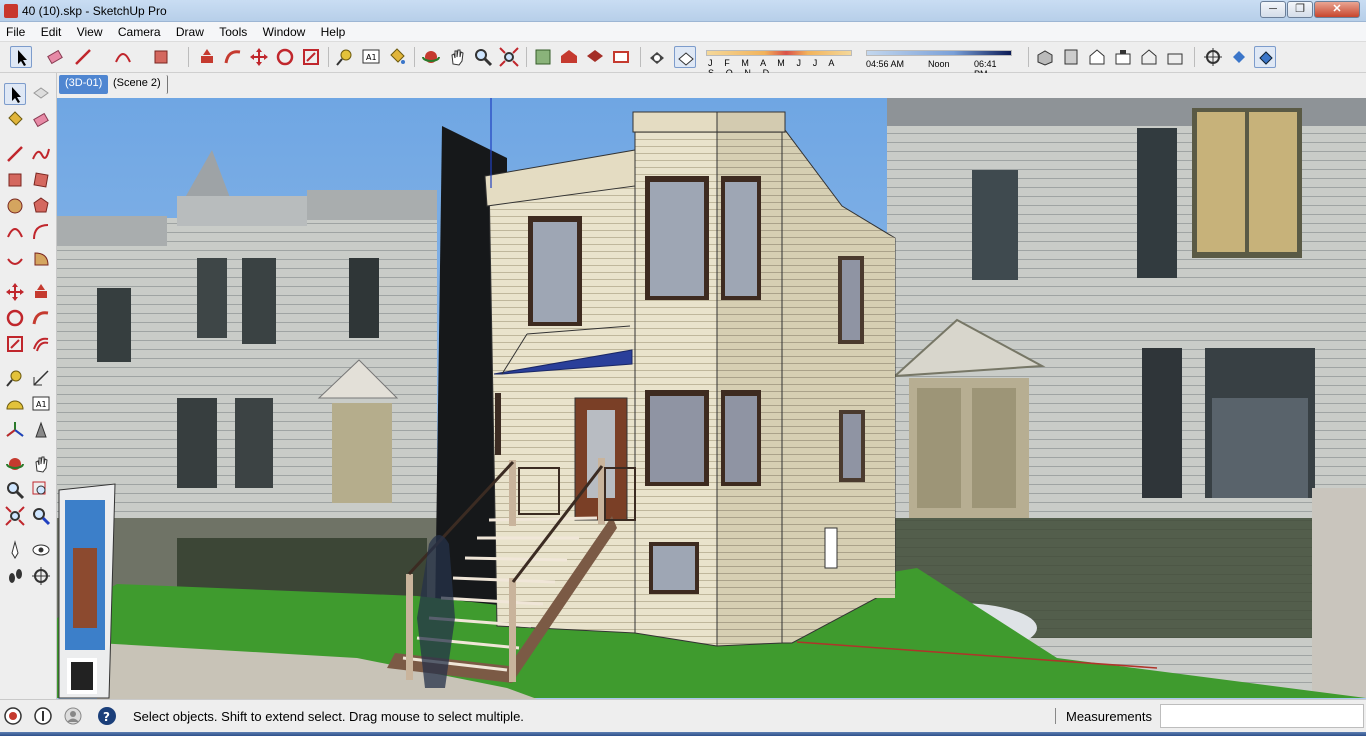  I want to click on move-icon, so click(15, 292).